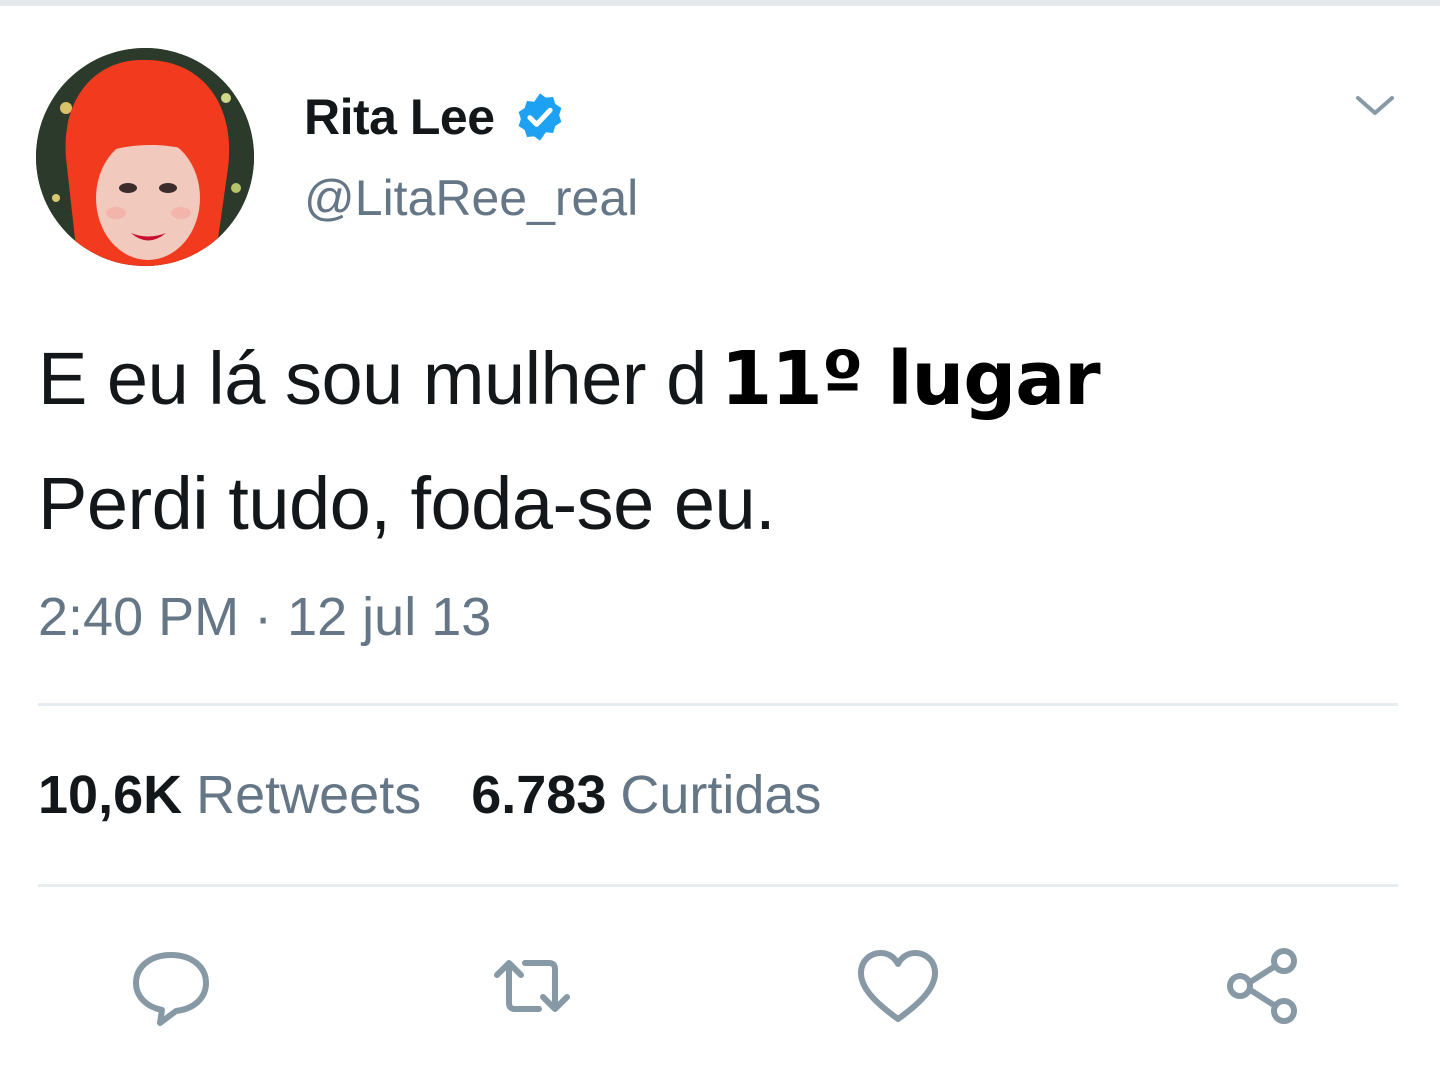 This screenshot has width=1440, height=1080. I want to click on tweet-text-line-1: E eu lá sou mulher d 11º lugar, so click(569, 379).